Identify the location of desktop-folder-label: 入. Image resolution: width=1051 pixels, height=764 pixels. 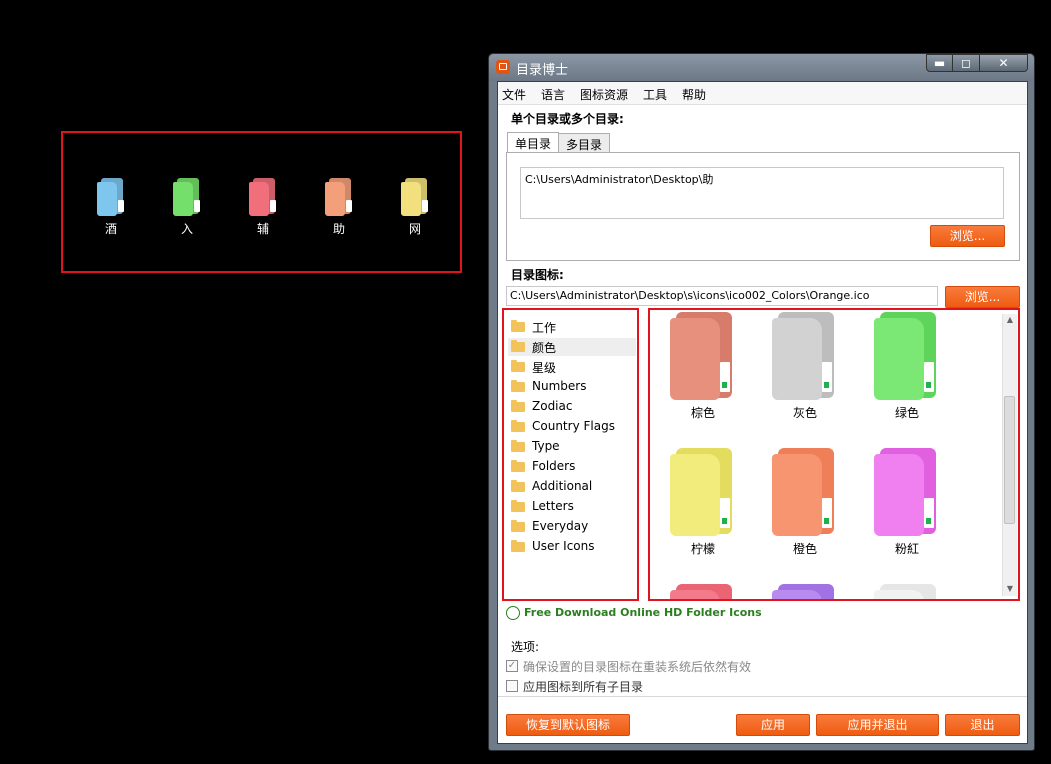
(186, 229).